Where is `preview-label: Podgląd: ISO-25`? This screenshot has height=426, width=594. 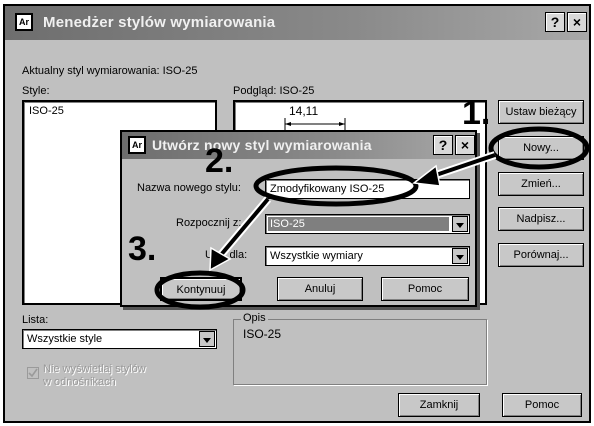 preview-label: Podgląd: ISO-25 is located at coordinates (274, 91).